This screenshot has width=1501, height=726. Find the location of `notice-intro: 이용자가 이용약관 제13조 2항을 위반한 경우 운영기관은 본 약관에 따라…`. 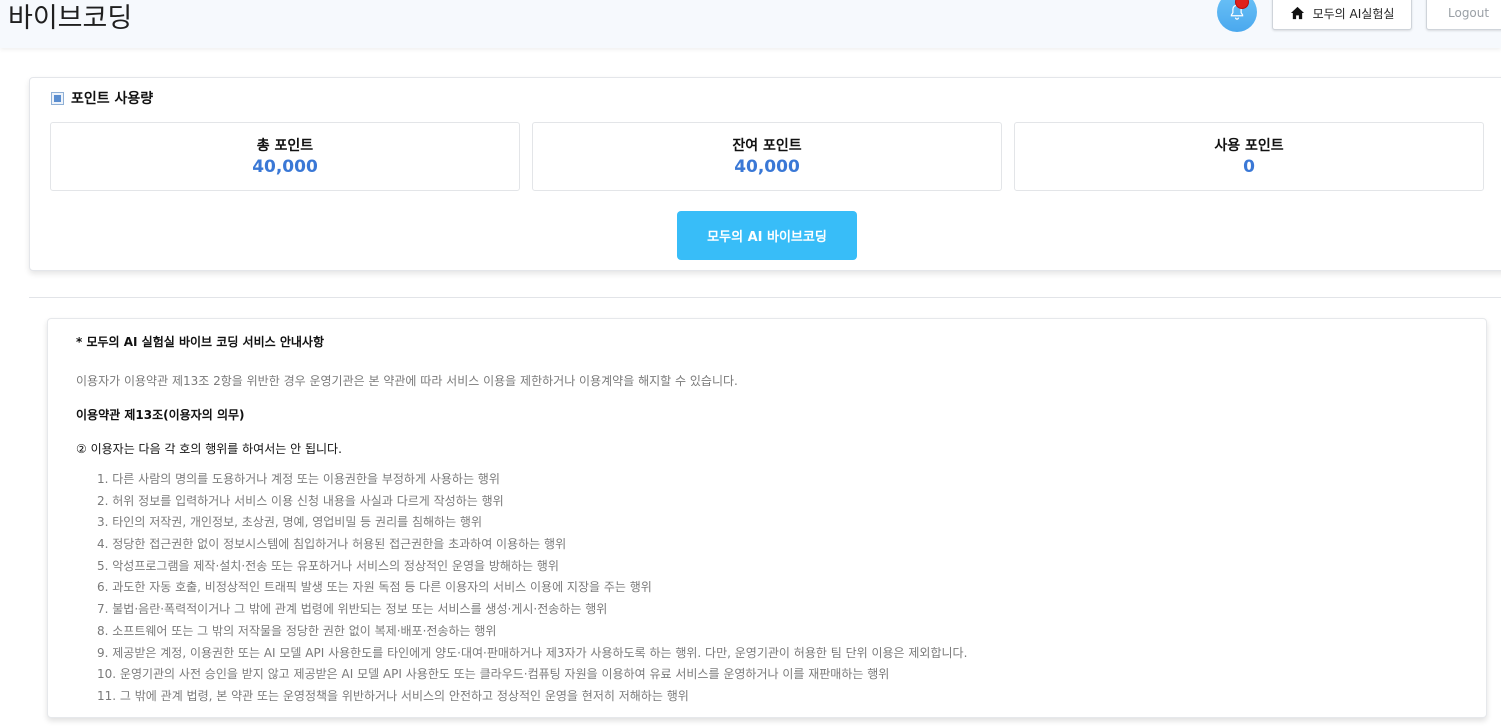

notice-intro: 이용자가 이용약관 제13조 2항을 위반한 경우 운영기관은 본 약관에 따라… is located at coordinates (407, 381).